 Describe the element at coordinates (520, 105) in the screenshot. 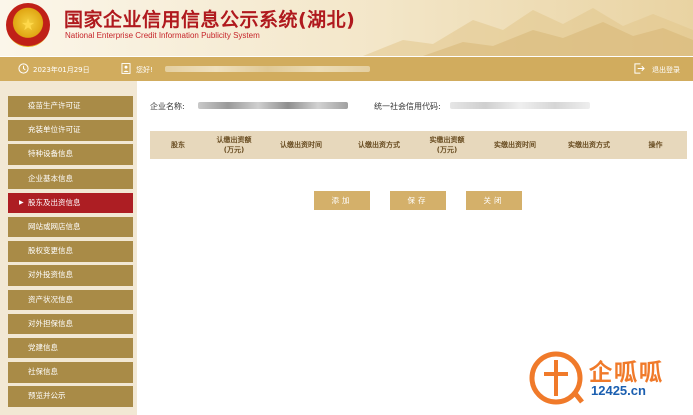

I see `blurred-credit-code` at that location.